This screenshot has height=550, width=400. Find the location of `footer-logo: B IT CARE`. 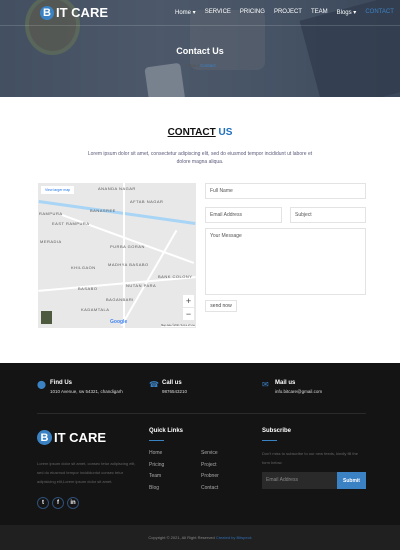

footer-logo: B IT CARE is located at coordinates (71, 437).